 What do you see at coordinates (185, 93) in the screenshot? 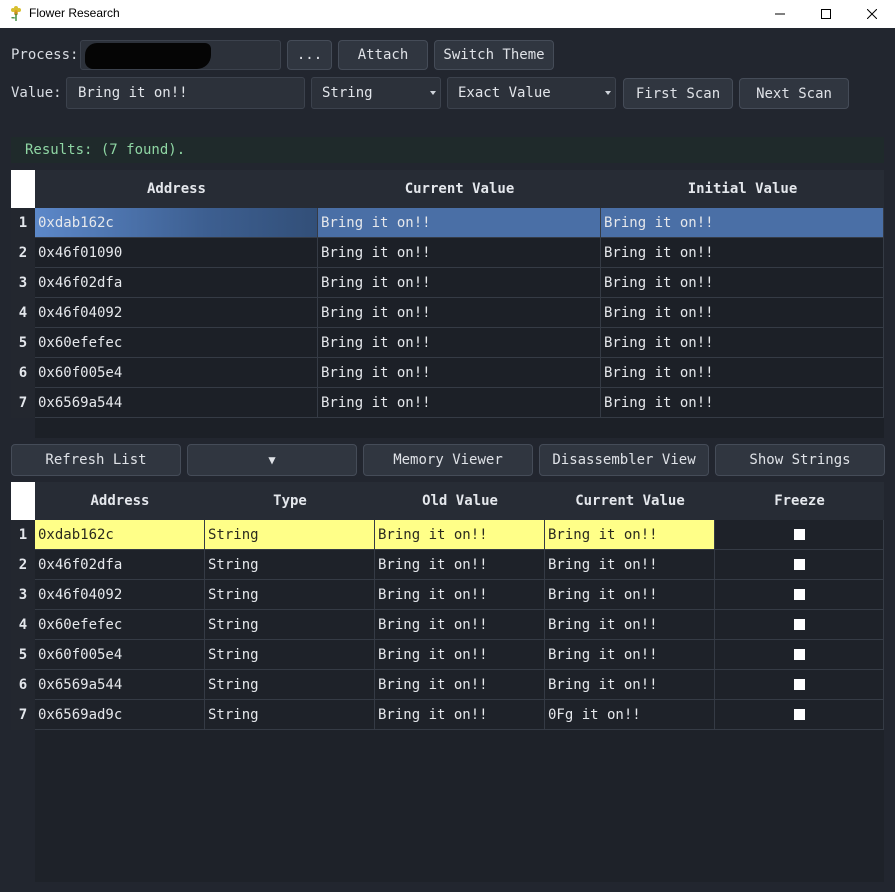
I see `value-input: Bring it on!!` at bounding box center [185, 93].